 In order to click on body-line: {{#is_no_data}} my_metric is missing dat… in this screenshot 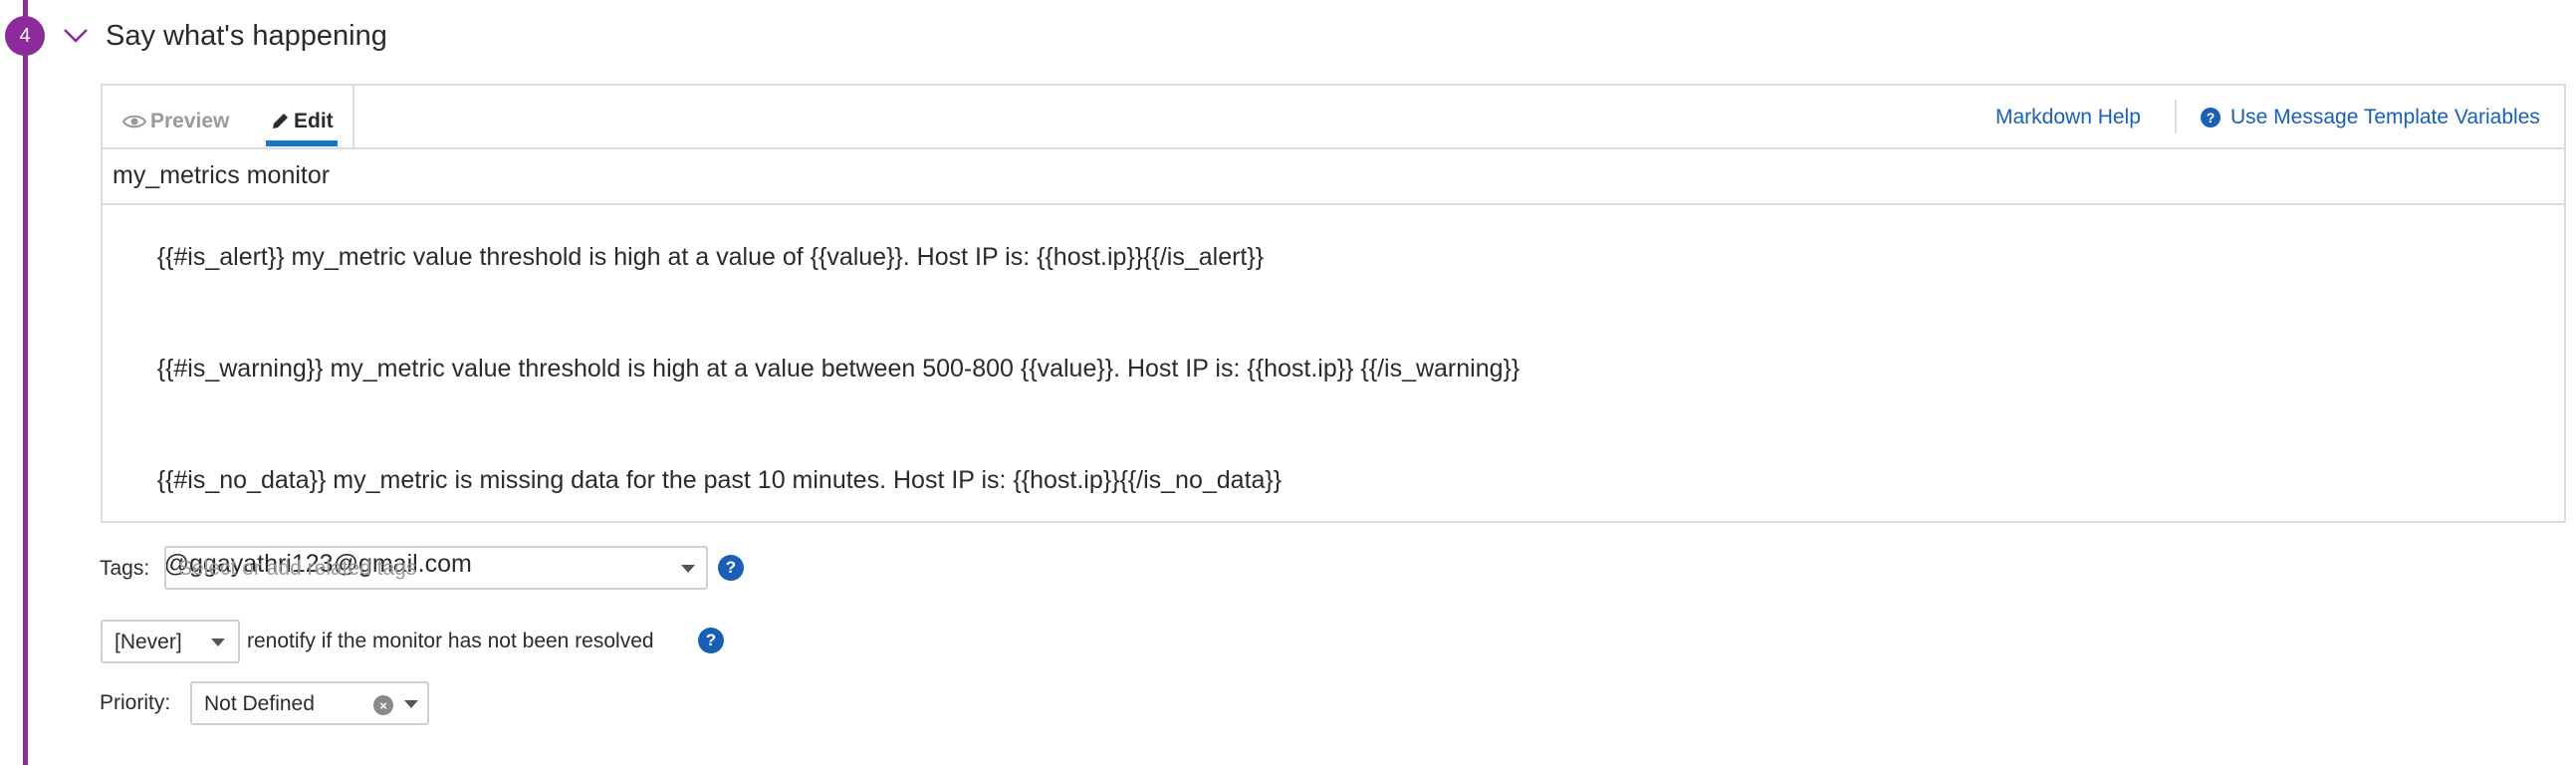, I will do `click(719, 480)`.